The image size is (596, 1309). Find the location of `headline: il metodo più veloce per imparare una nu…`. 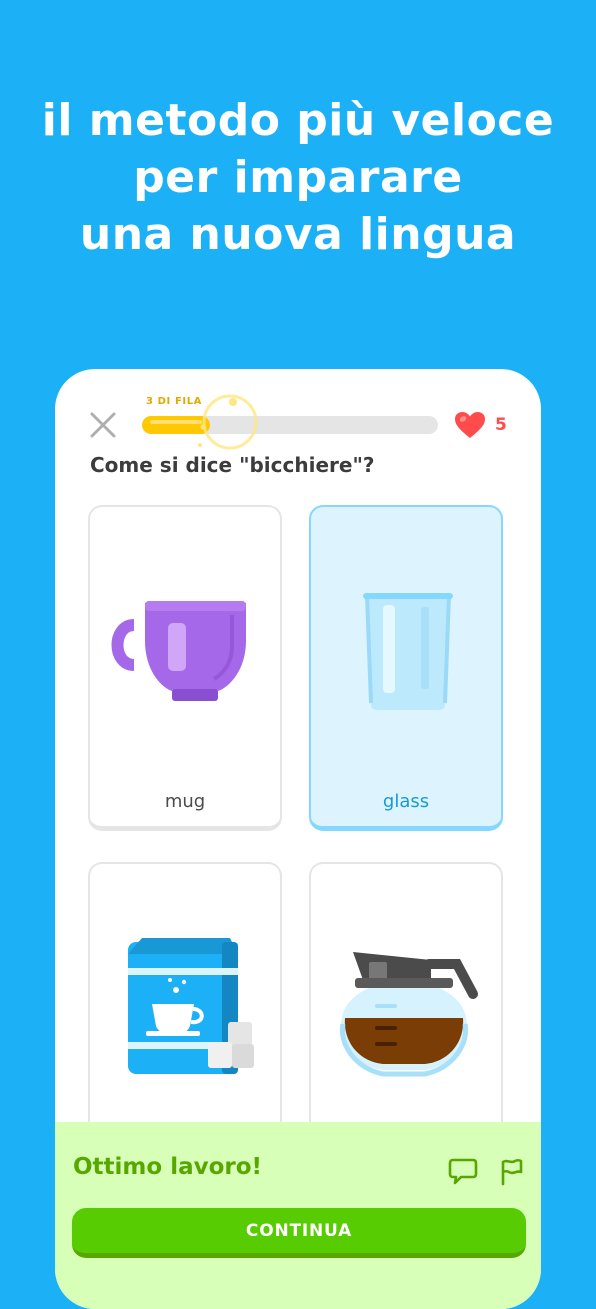

headline: il metodo più veloce per imparare una nu… is located at coordinates (298, 177).